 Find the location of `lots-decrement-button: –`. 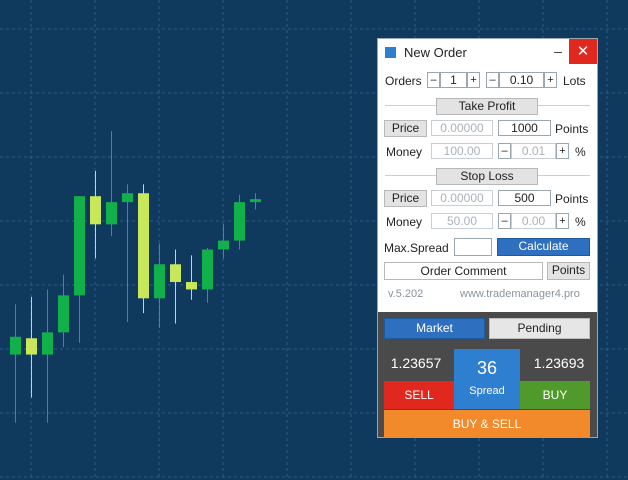

lots-decrement-button: – is located at coordinates (492, 80).